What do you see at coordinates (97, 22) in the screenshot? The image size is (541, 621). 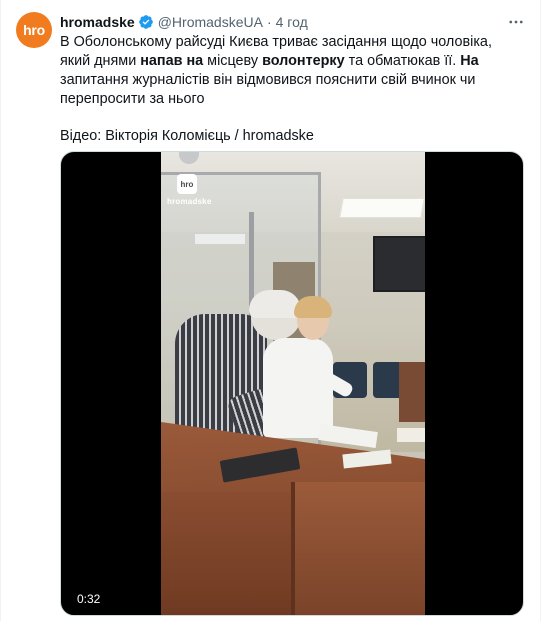 I see `author-display-name: hromadske` at bounding box center [97, 22].